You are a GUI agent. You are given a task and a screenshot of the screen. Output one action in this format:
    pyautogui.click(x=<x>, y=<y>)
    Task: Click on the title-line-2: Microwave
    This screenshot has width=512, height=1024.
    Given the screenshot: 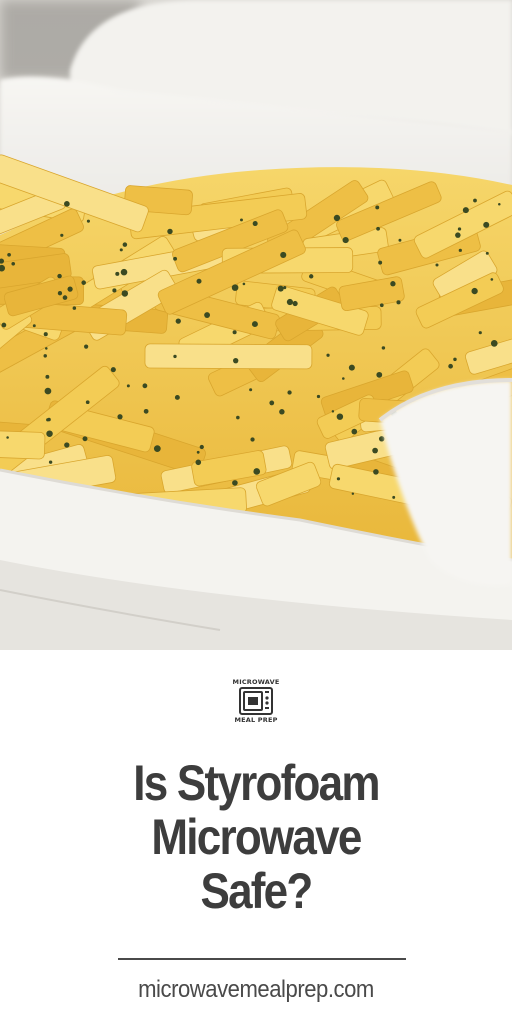 What is the action you would take?
    pyautogui.click(x=256, y=837)
    